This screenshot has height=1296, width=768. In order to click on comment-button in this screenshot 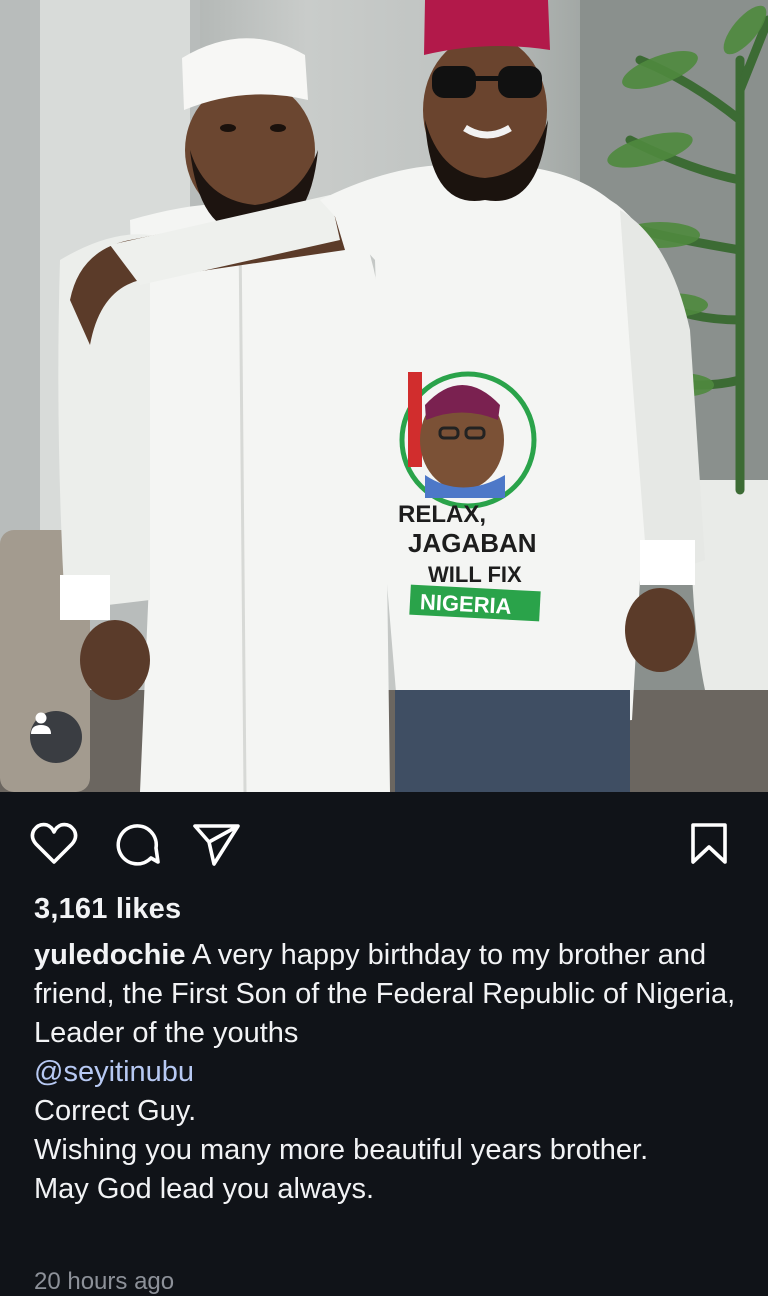, I will do `click(137, 844)`.